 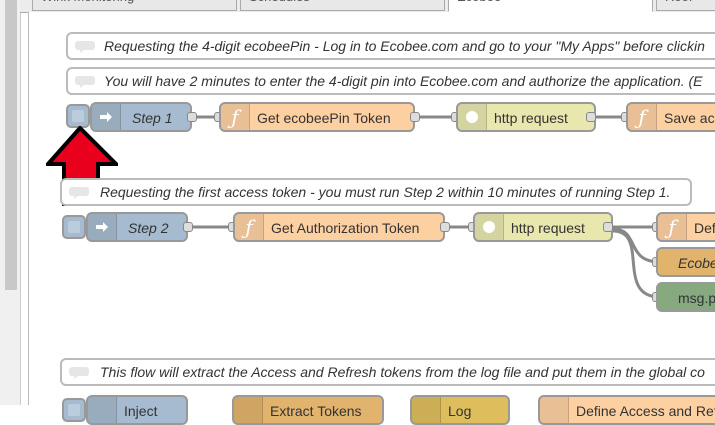 What do you see at coordinates (324, 118) in the screenshot?
I see `node-label: Get ecobeePin Token` at bounding box center [324, 118].